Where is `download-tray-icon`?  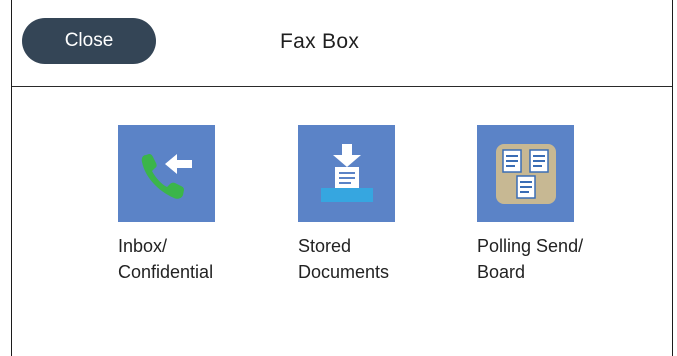 download-tray-icon is located at coordinates (346, 172).